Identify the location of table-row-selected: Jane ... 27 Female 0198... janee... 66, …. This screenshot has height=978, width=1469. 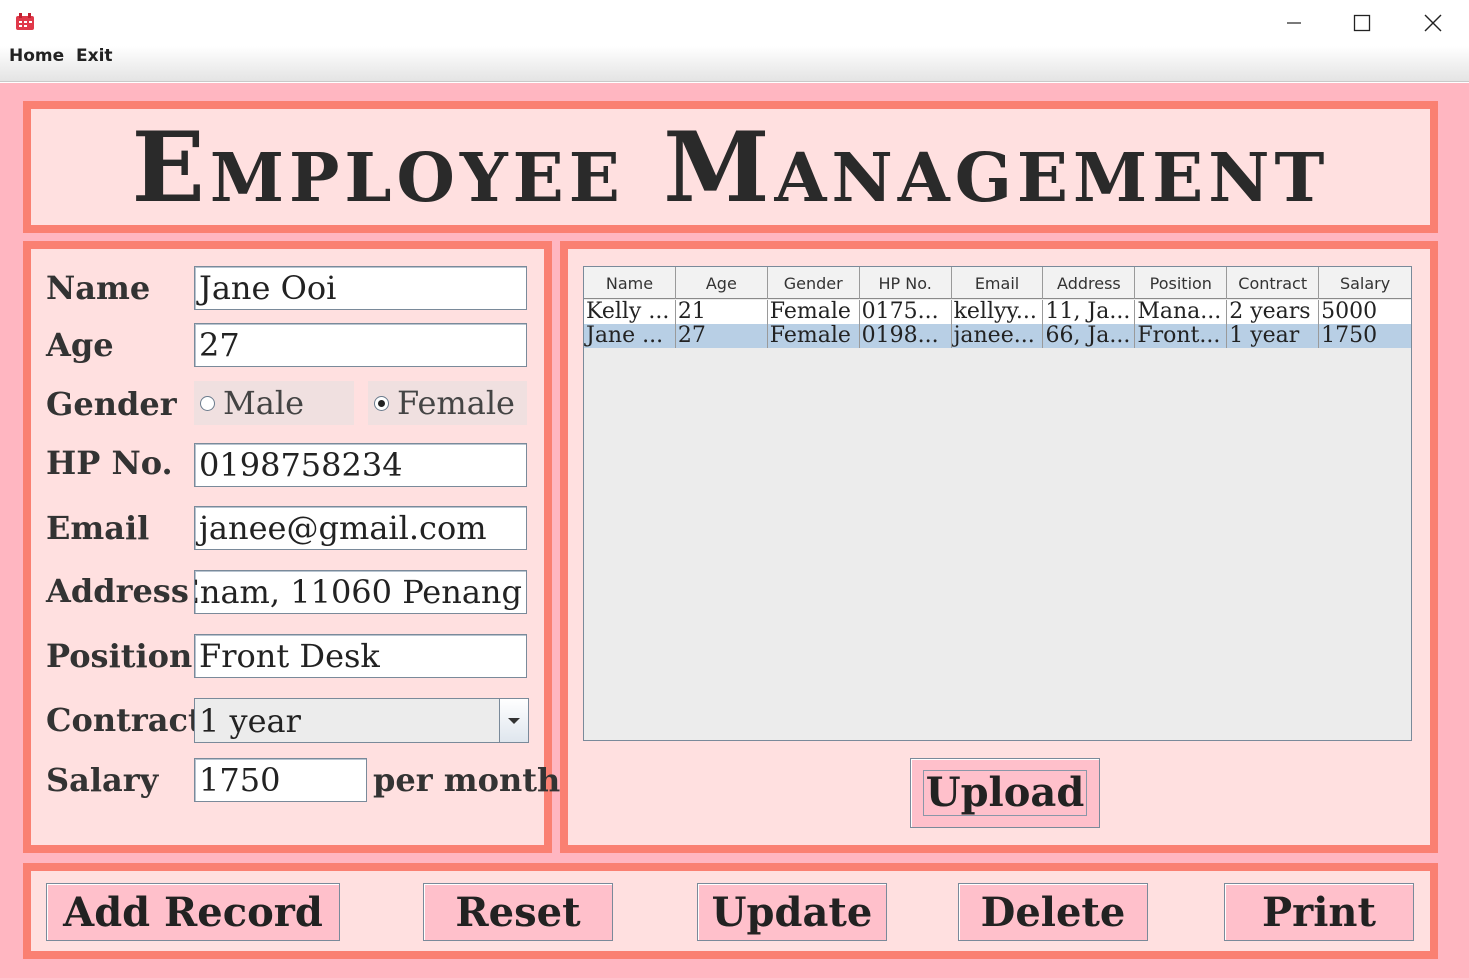
(997, 336).